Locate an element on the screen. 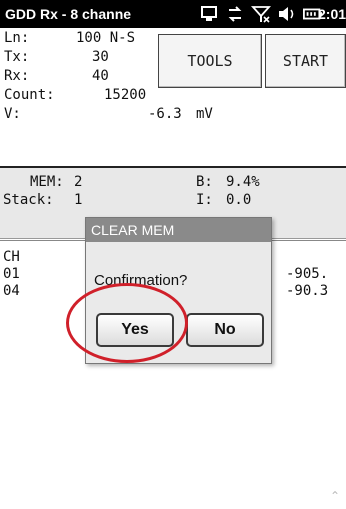 Image resolution: width=346 pixels, height=509 pixels. i-label: I: is located at coordinates (204, 200).